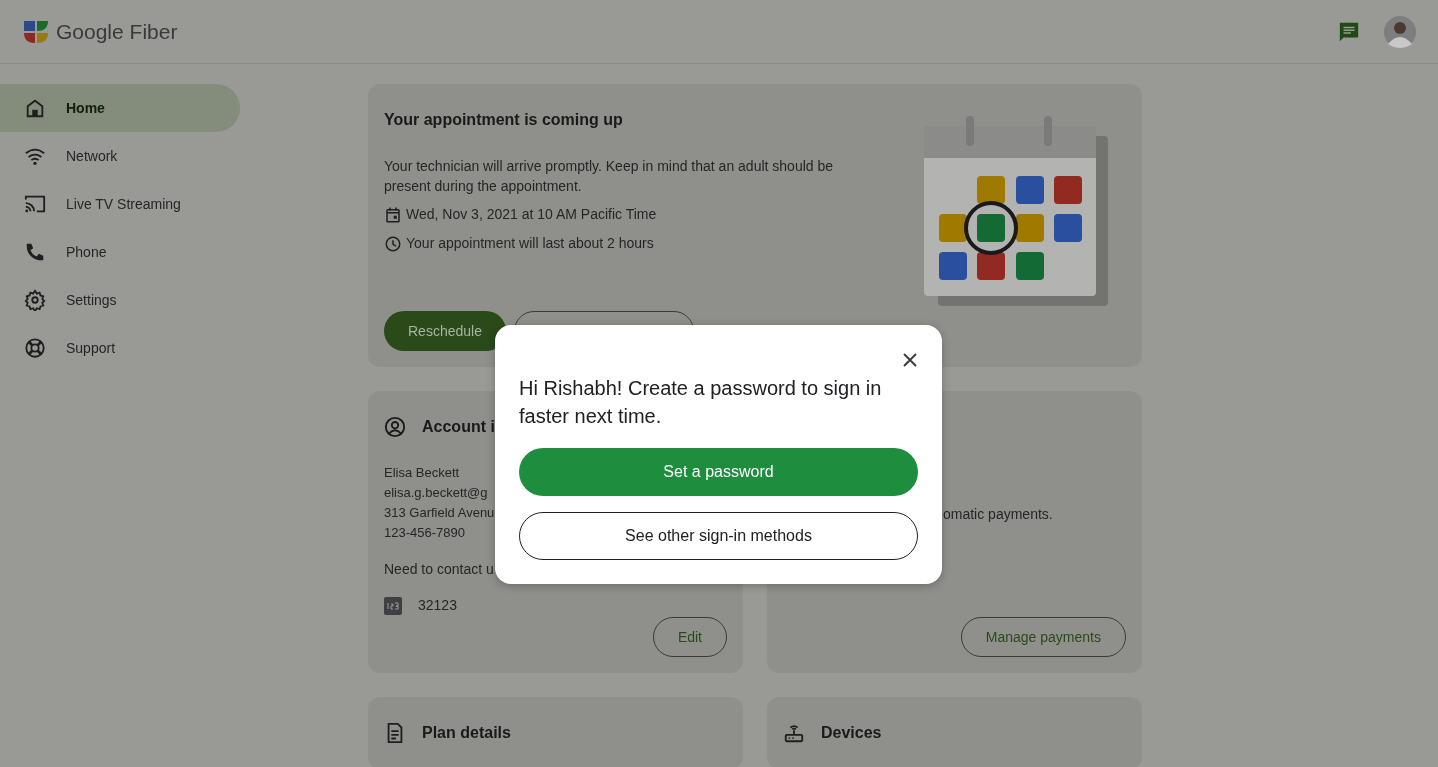 The height and width of the screenshot is (767, 1438). Describe the element at coordinates (794, 733) in the screenshot. I see `router-icon` at that location.